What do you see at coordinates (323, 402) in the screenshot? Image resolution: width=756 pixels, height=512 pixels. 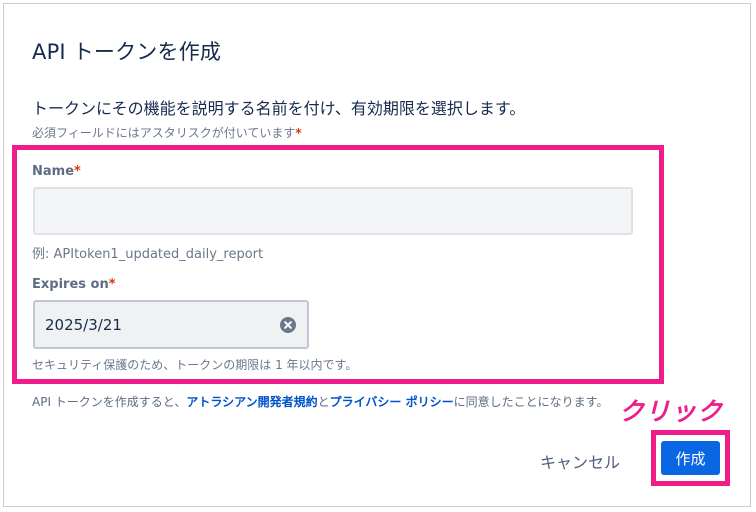 I see `terms-middle: と` at bounding box center [323, 402].